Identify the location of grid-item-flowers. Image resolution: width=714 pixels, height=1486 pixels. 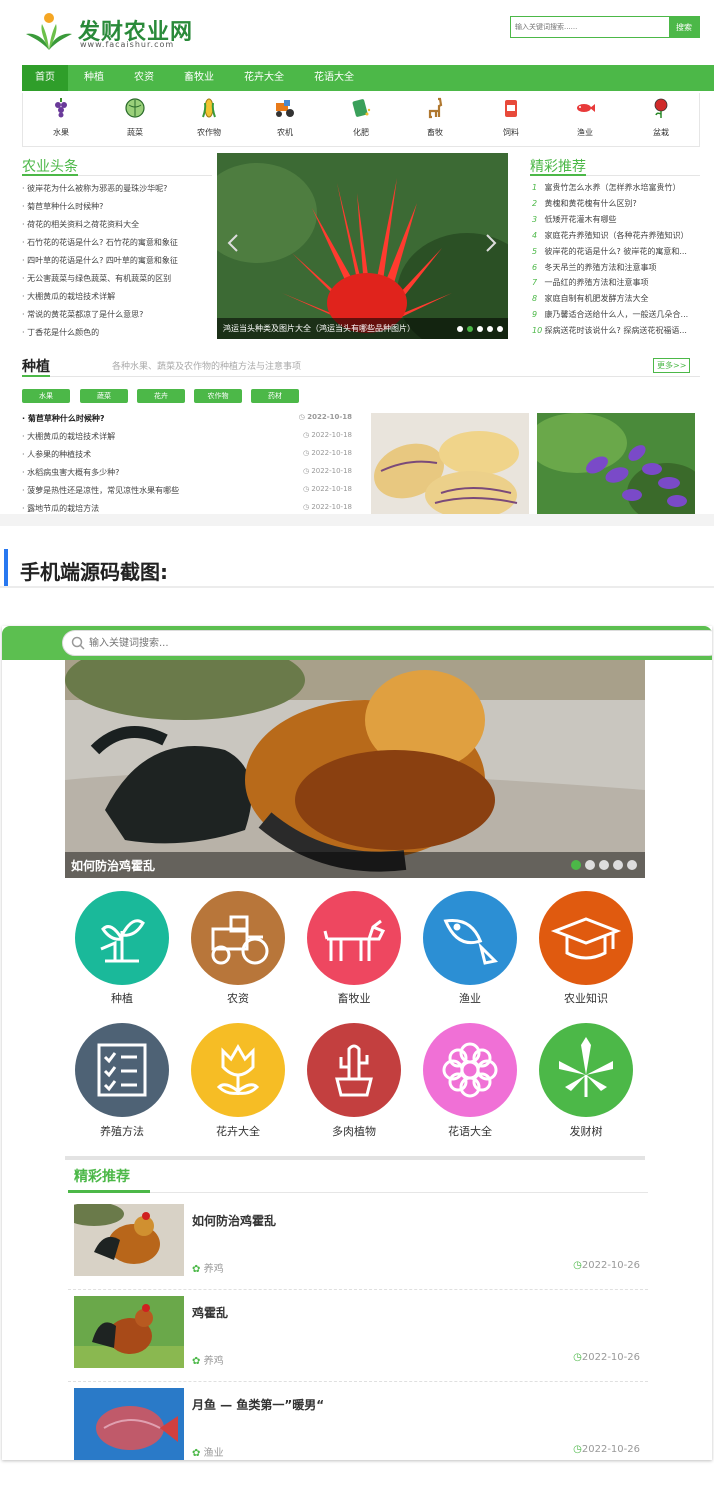
(238, 1070).